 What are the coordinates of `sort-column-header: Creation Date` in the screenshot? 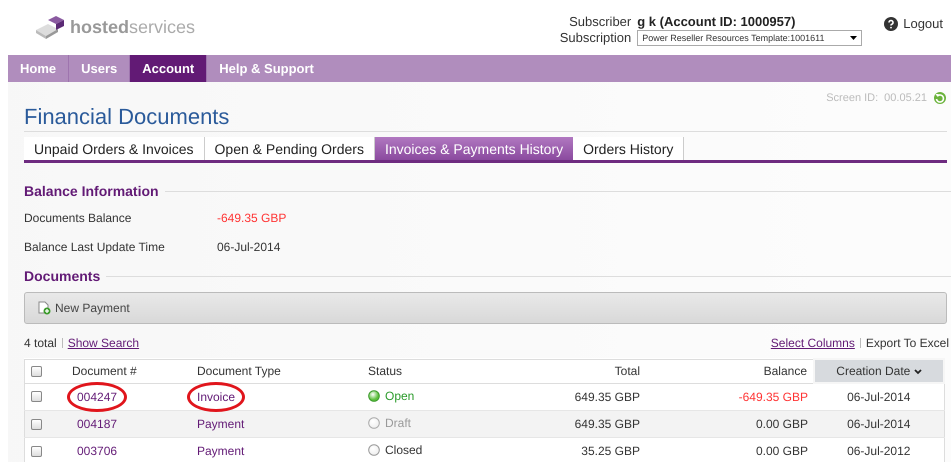 It's located at (879, 371).